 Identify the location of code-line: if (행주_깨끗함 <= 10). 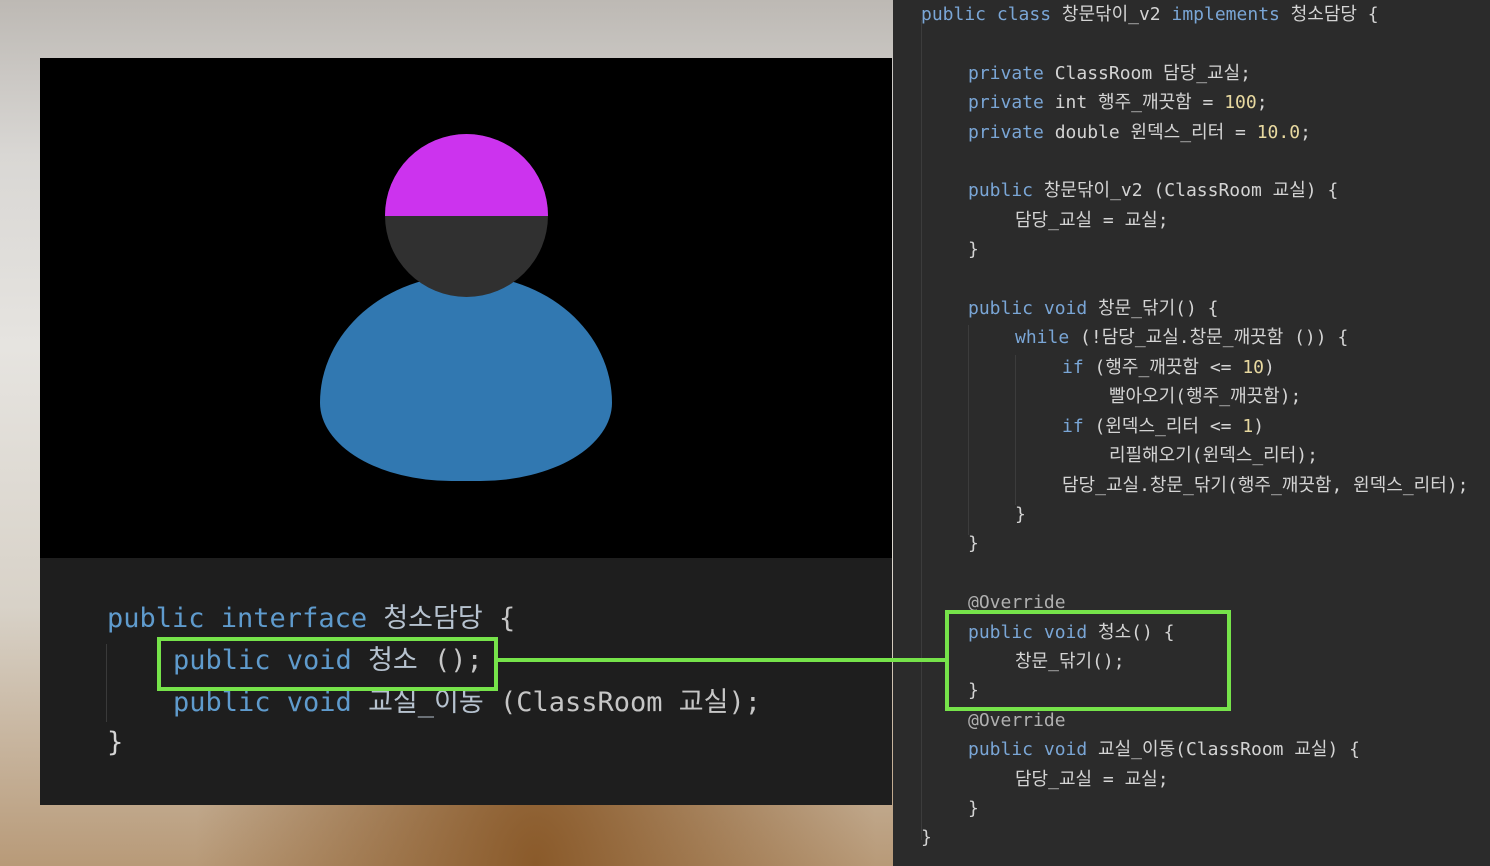
(1168, 367).